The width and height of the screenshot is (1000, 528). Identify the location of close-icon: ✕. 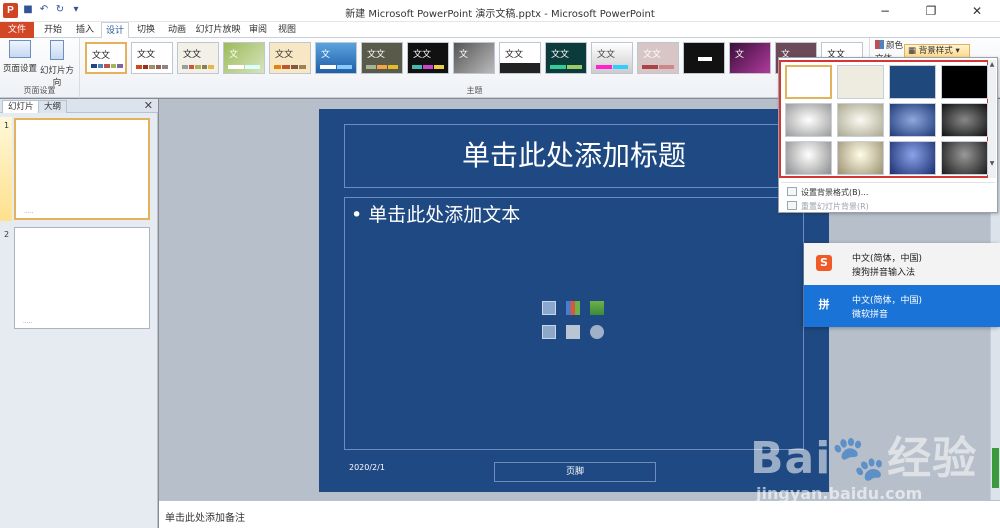
(148, 106).